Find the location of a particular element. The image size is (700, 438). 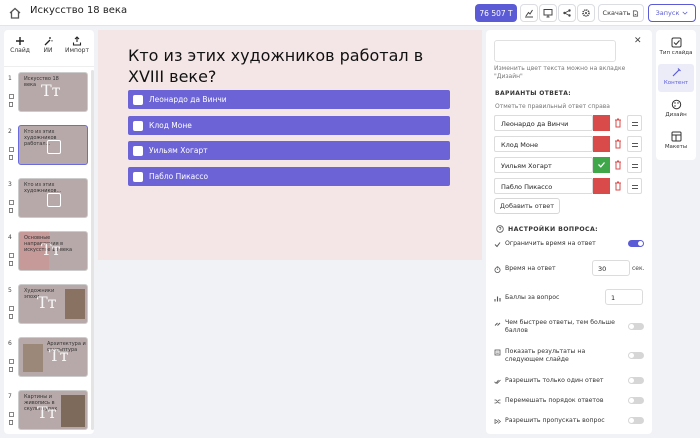

gear-icon is located at coordinates (586, 13).